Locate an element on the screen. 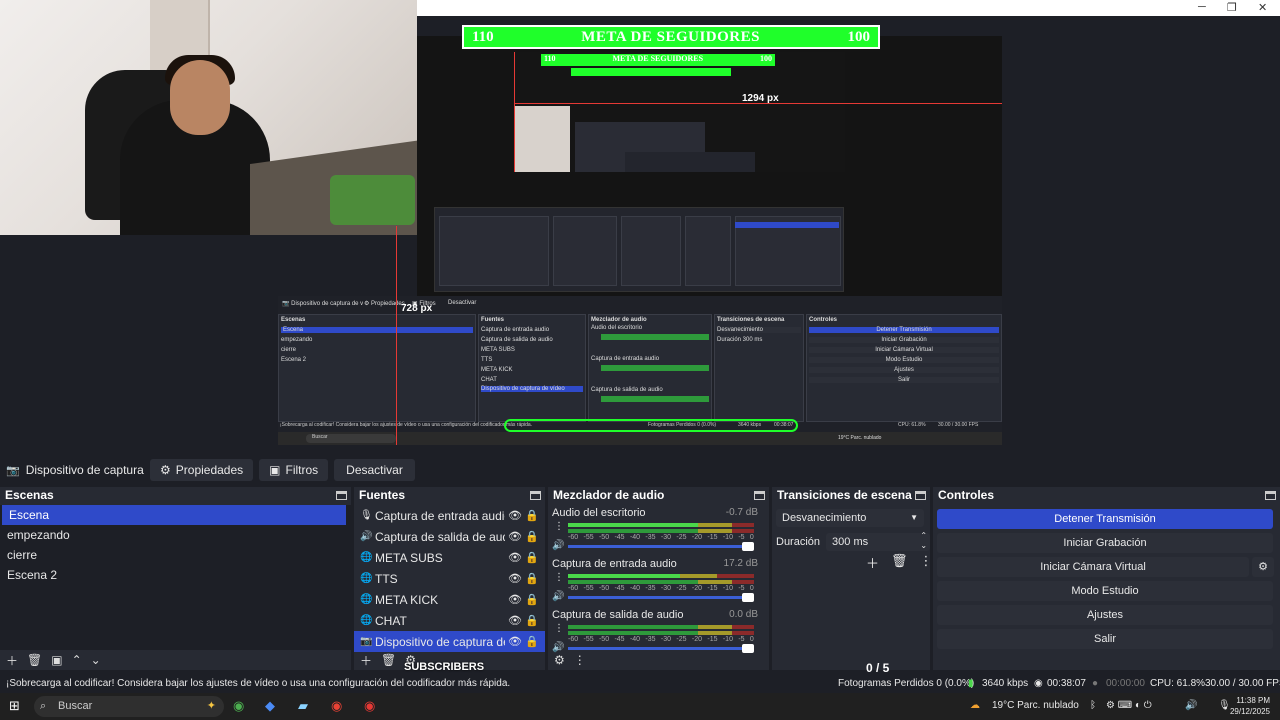 This screenshot has width=1280, height=720. source-item: 🌐 TTS 👁 🔒 is located at coordinates (449, 578).